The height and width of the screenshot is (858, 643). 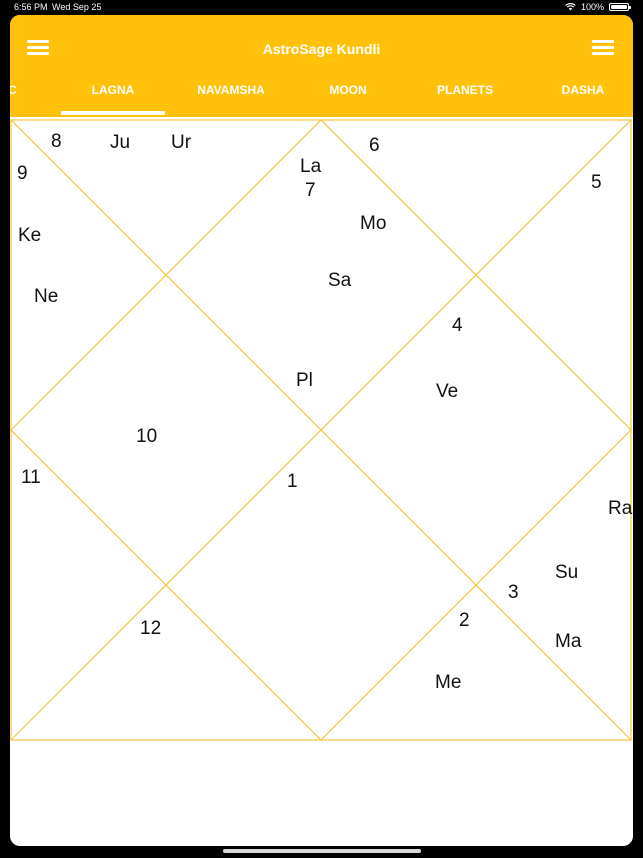 What do you see at coordinates (304, 380) in the screenshot?
I see `planet-label: Pl` at bounding box center [304, 380].